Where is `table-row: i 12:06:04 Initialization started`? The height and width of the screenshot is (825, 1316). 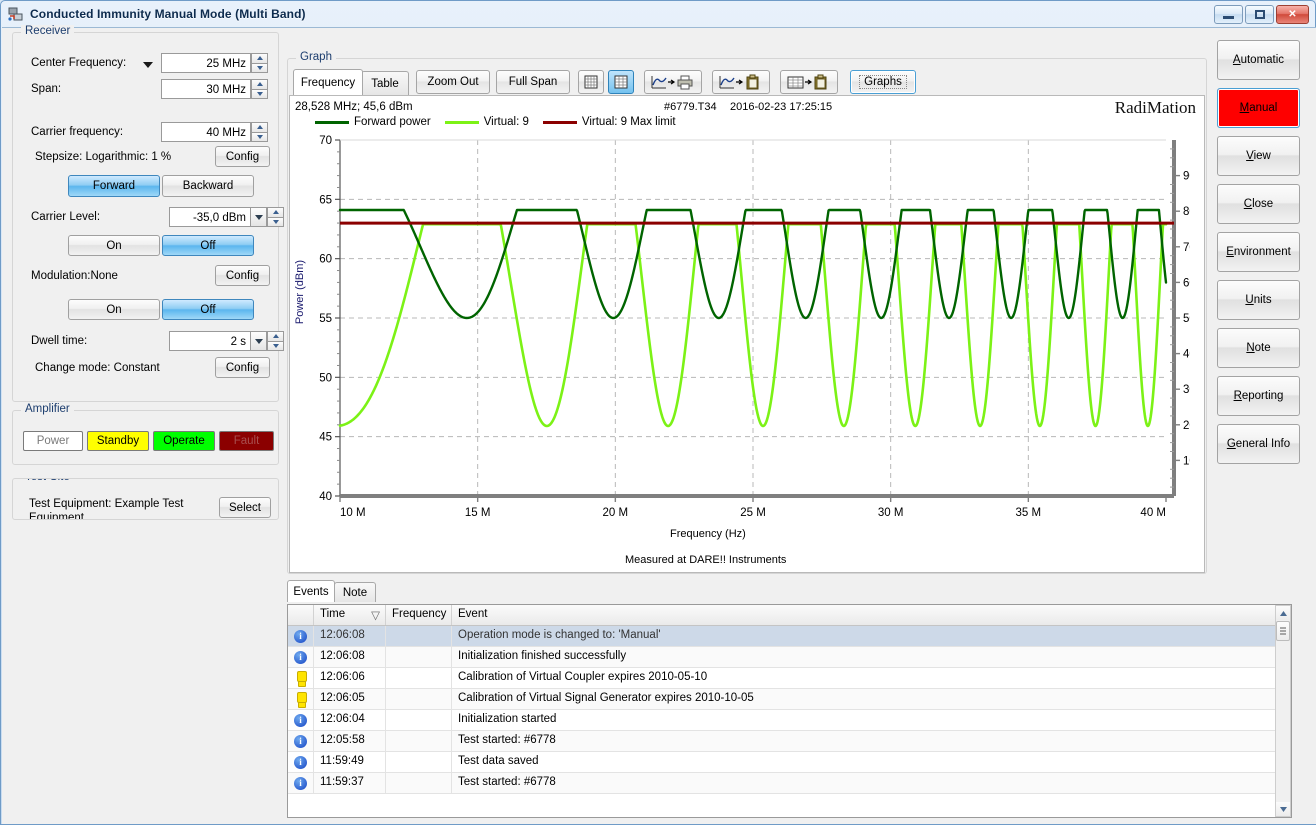 table-row: i 12:06:04 Initialization started is located at coordinates (789, 720).